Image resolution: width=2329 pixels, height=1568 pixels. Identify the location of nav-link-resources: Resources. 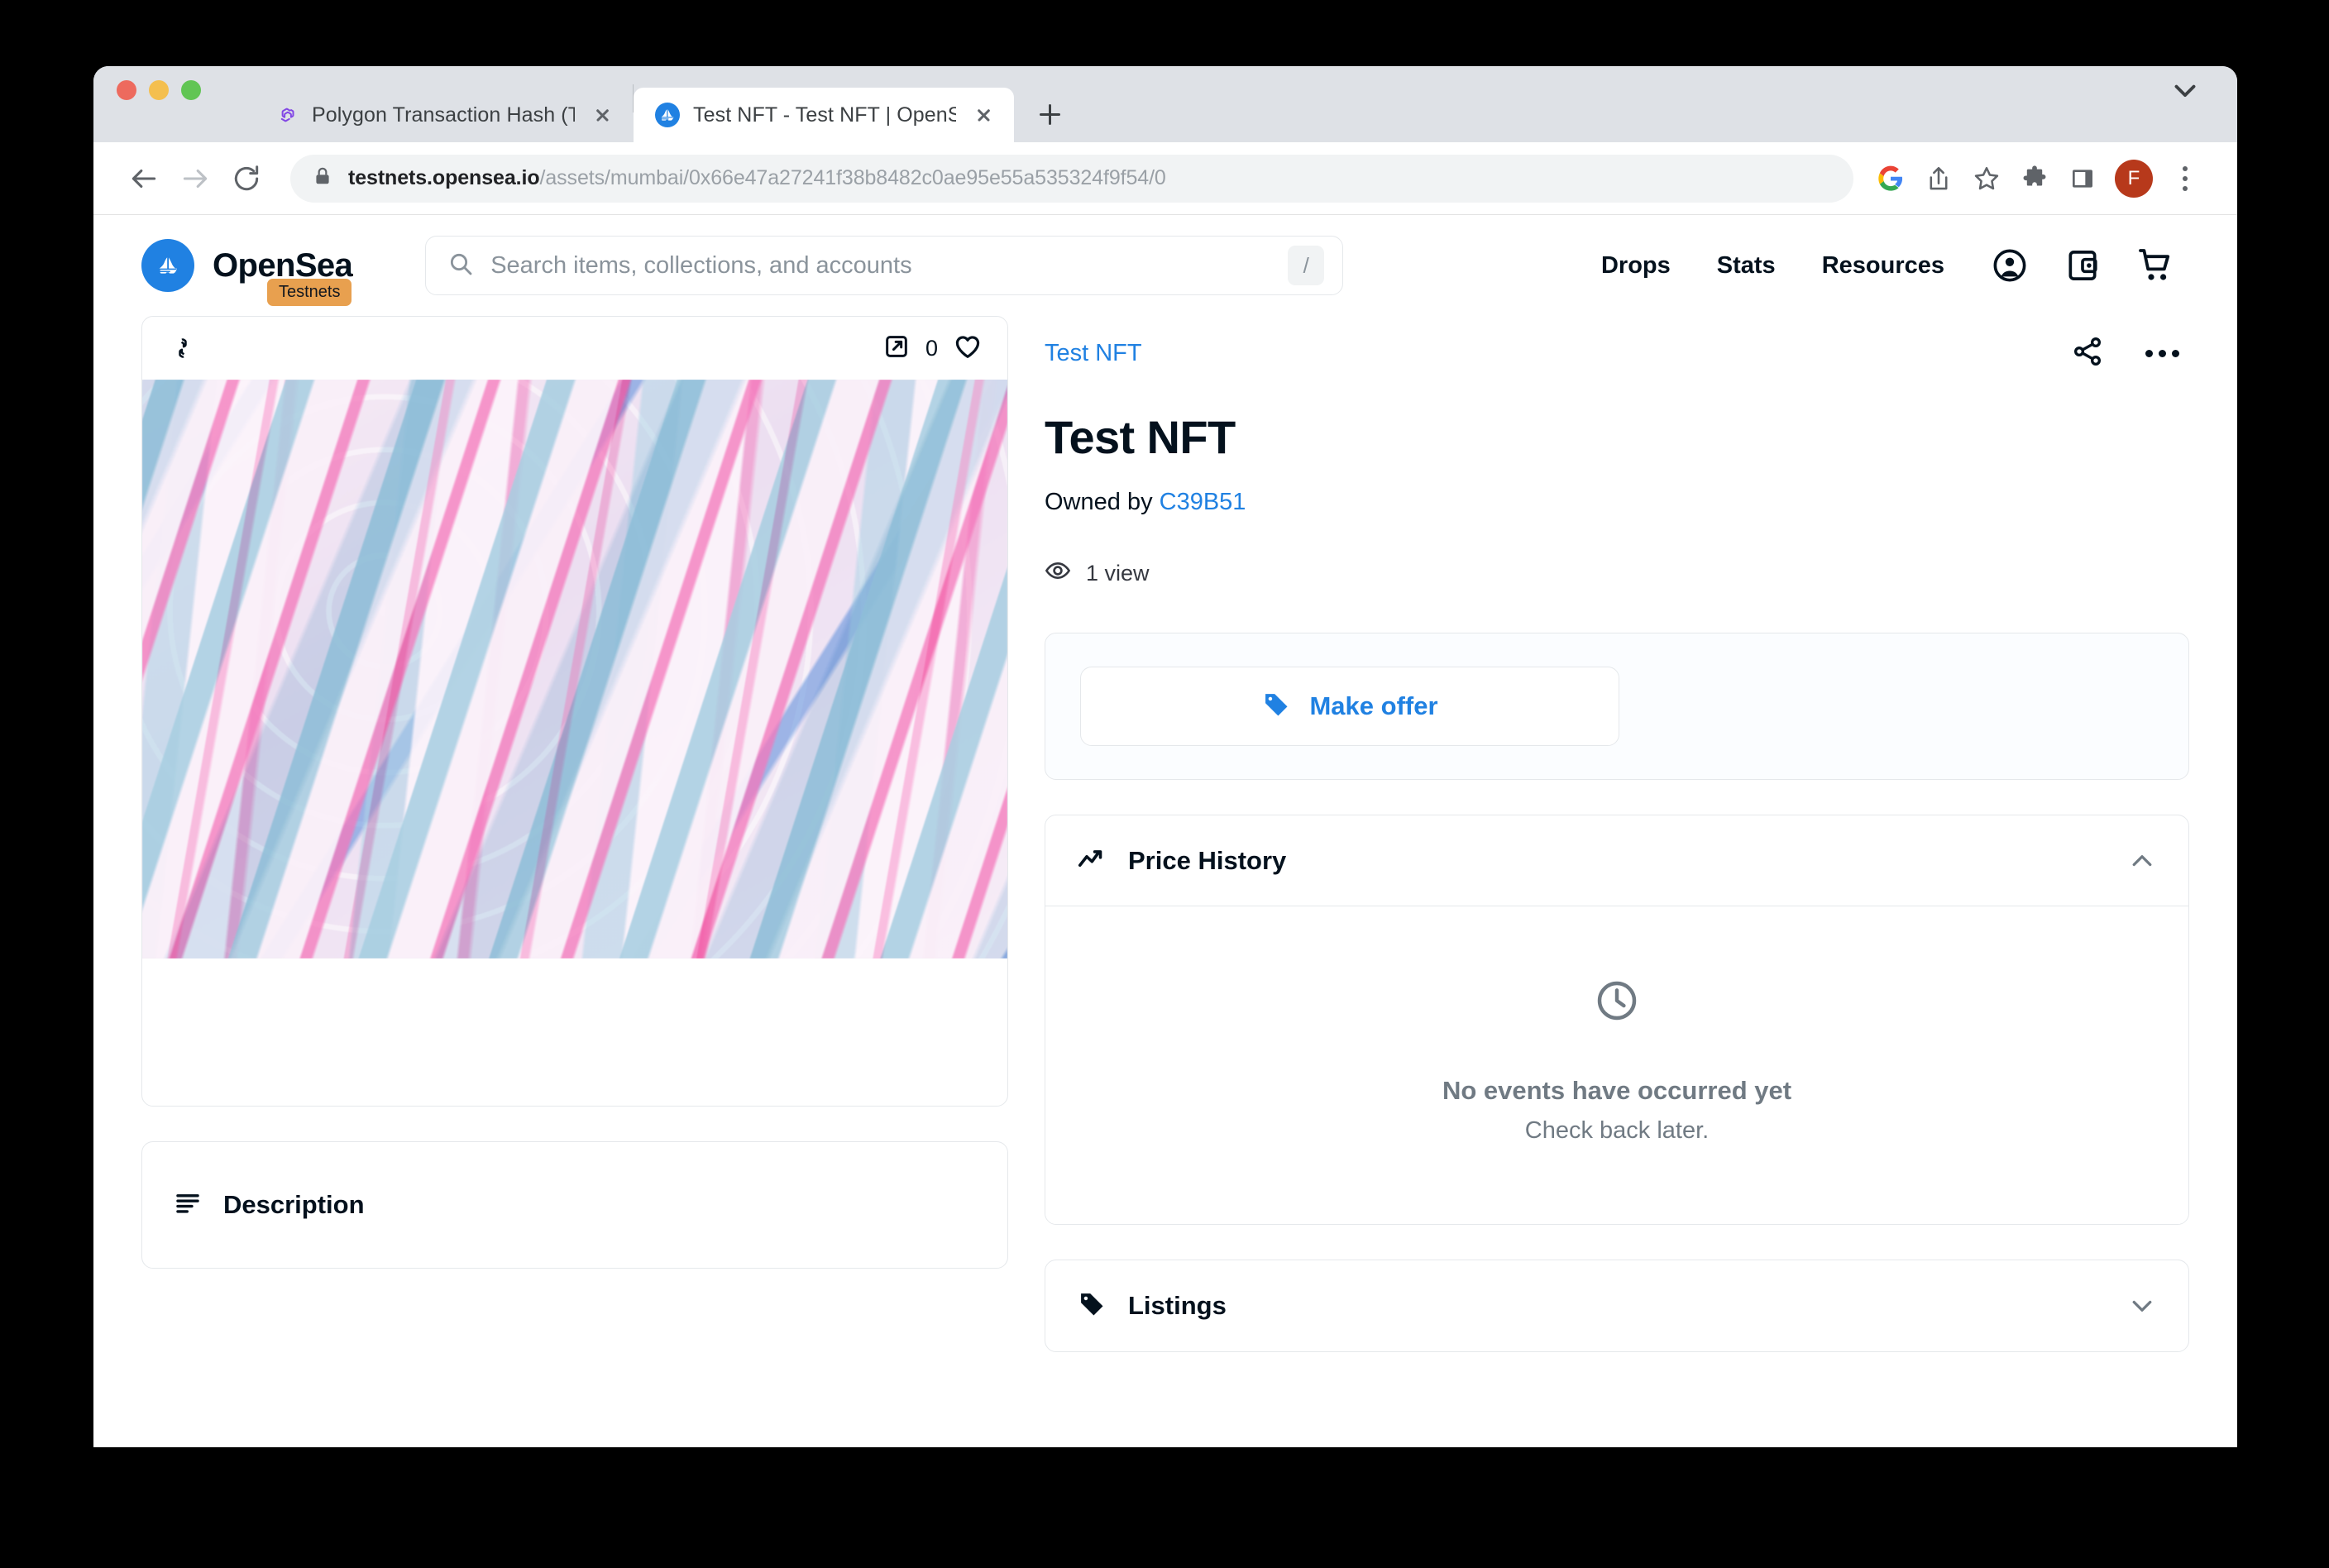
(1884, 266).